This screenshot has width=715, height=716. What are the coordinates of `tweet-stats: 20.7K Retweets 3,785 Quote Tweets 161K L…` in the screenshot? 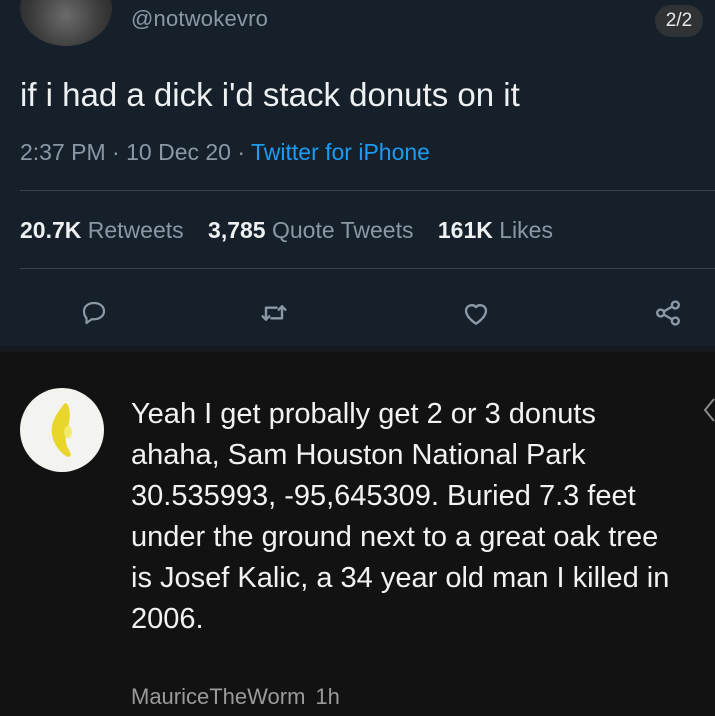 It's located at (295, 230).